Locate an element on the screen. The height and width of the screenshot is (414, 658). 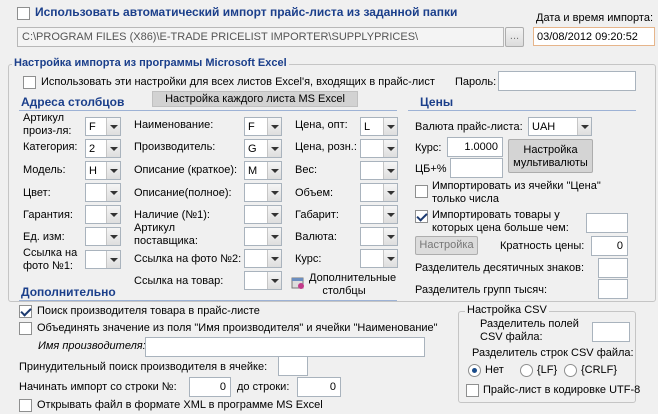
per-sheet-settings-tab: Настройка каждого листа MS Excel is located at coordinates (255, 99).